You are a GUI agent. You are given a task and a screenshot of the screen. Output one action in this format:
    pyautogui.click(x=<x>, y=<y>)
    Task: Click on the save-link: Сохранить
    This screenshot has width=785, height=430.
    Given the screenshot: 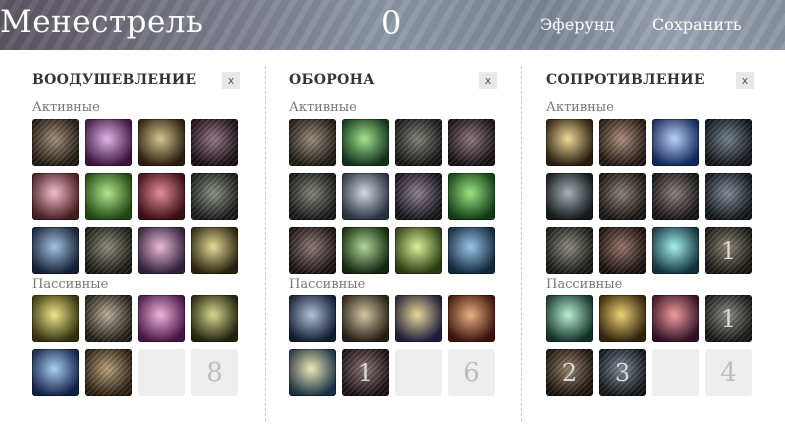 What is the action you would take?
    pyautogui.click(x=697, y=24)
    